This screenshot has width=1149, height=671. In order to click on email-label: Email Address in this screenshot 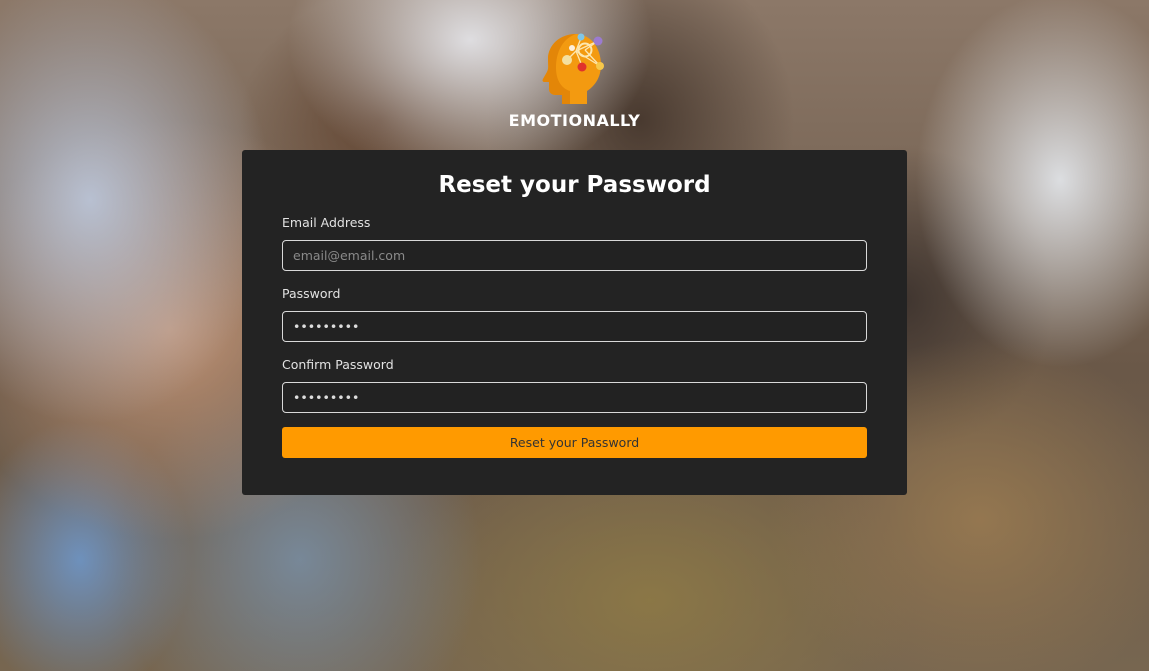, I will do `click(326, 222)`.